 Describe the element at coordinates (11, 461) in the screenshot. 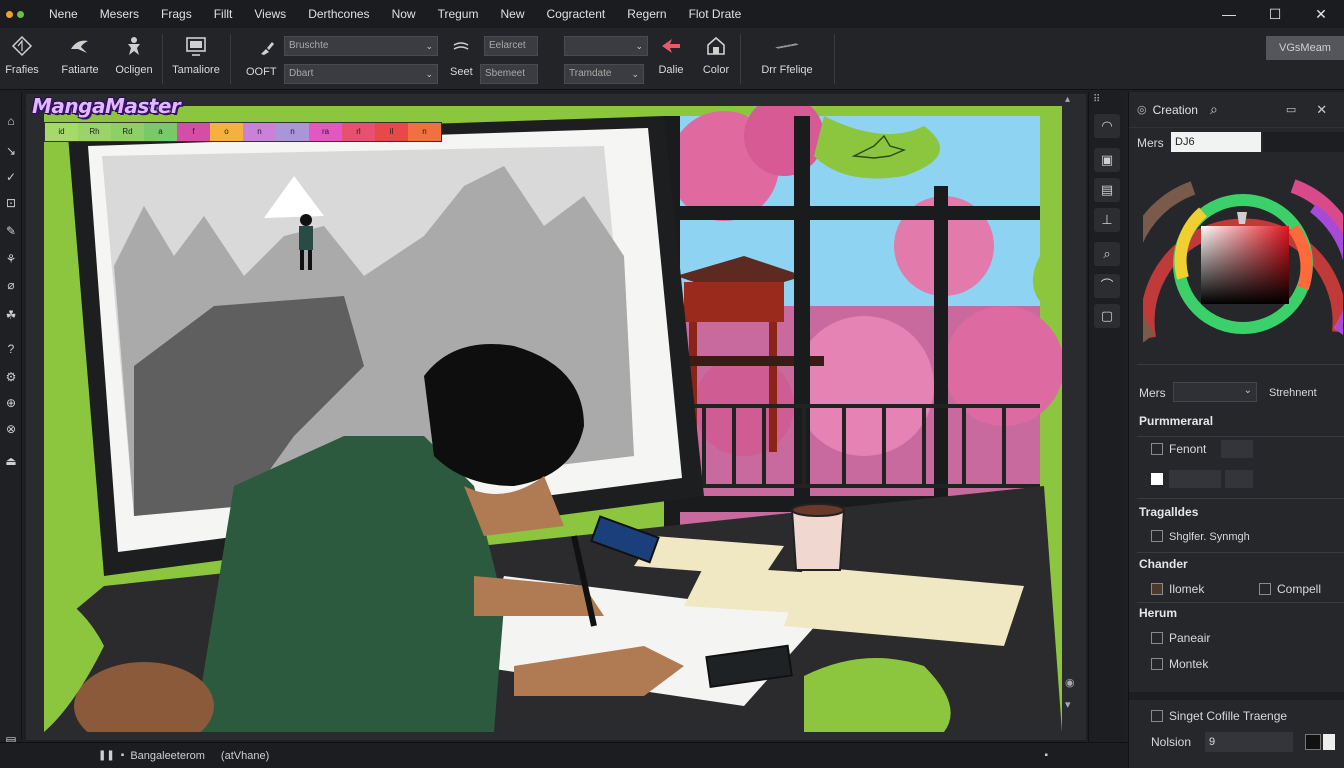

I see `layer-tool-icon: ⏏` at that location.